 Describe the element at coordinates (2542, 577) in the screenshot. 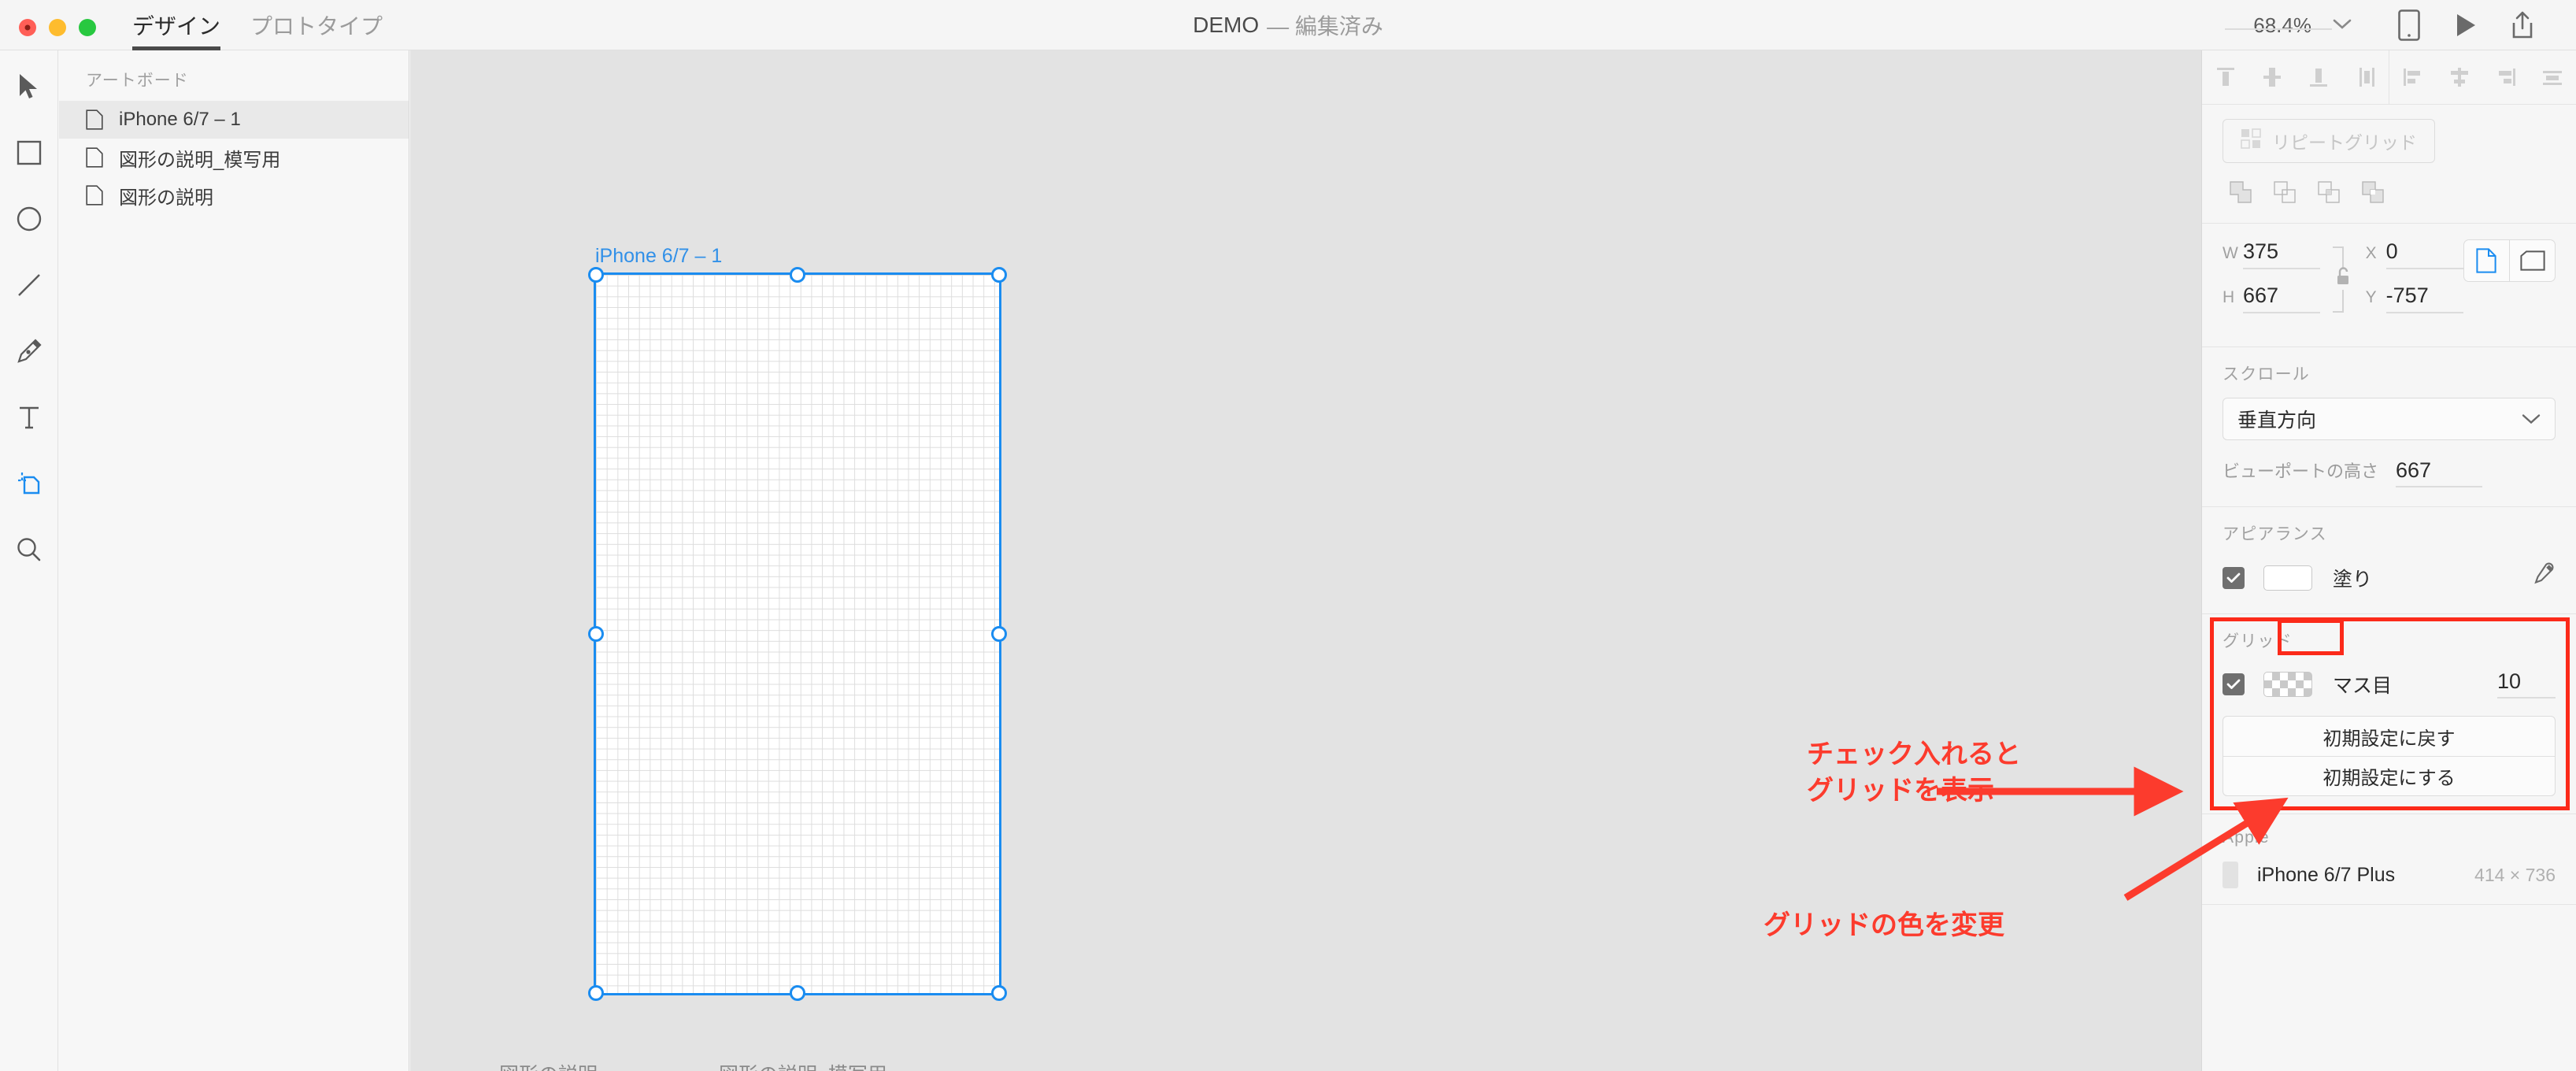

I see `eyedropper-icon` at that location.